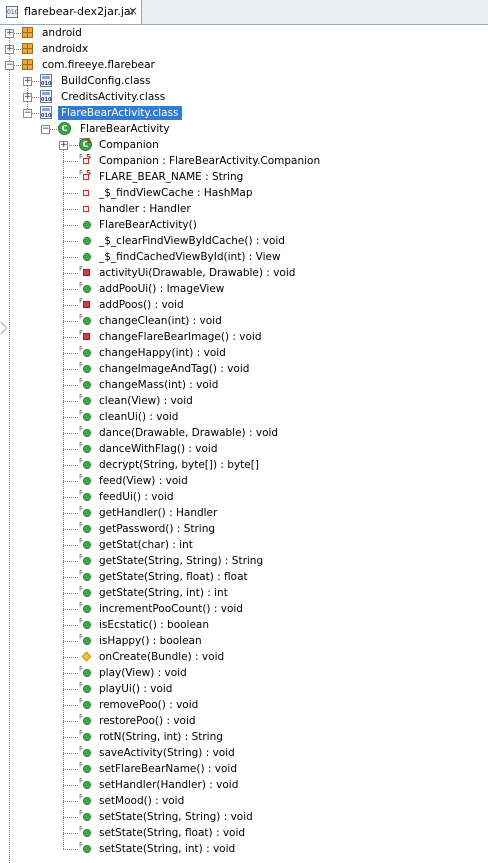  Describe the element at coordinates (244, 689) in the screenshot. I see `tree-row: FplayUi() : void` at that location.